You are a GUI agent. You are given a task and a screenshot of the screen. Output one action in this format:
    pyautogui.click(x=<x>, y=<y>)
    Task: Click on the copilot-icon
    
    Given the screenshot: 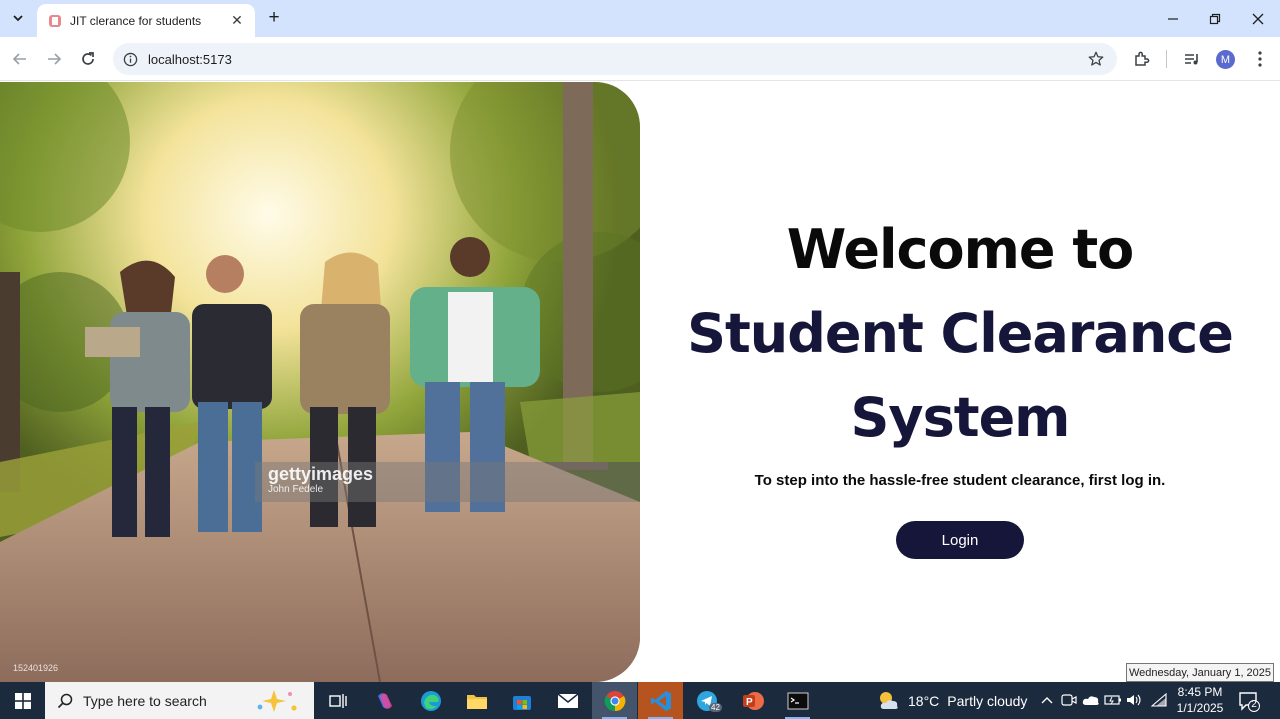 What is the action you would take?
    pyautogui.click(x=384, y=700)
    